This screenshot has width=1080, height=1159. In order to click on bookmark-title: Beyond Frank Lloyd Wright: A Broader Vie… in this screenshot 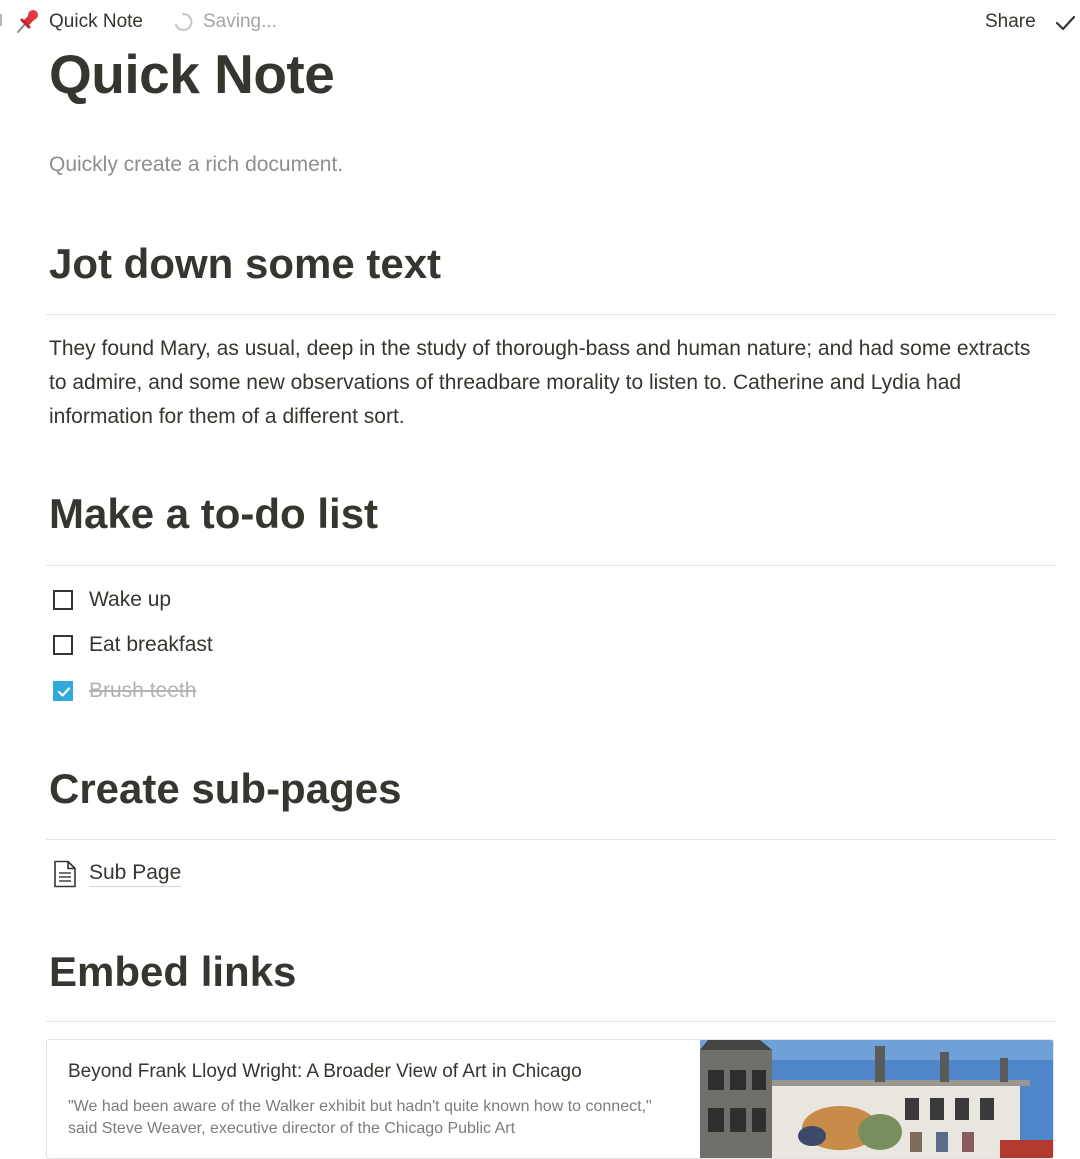, I will do `click(325, 1071)`.